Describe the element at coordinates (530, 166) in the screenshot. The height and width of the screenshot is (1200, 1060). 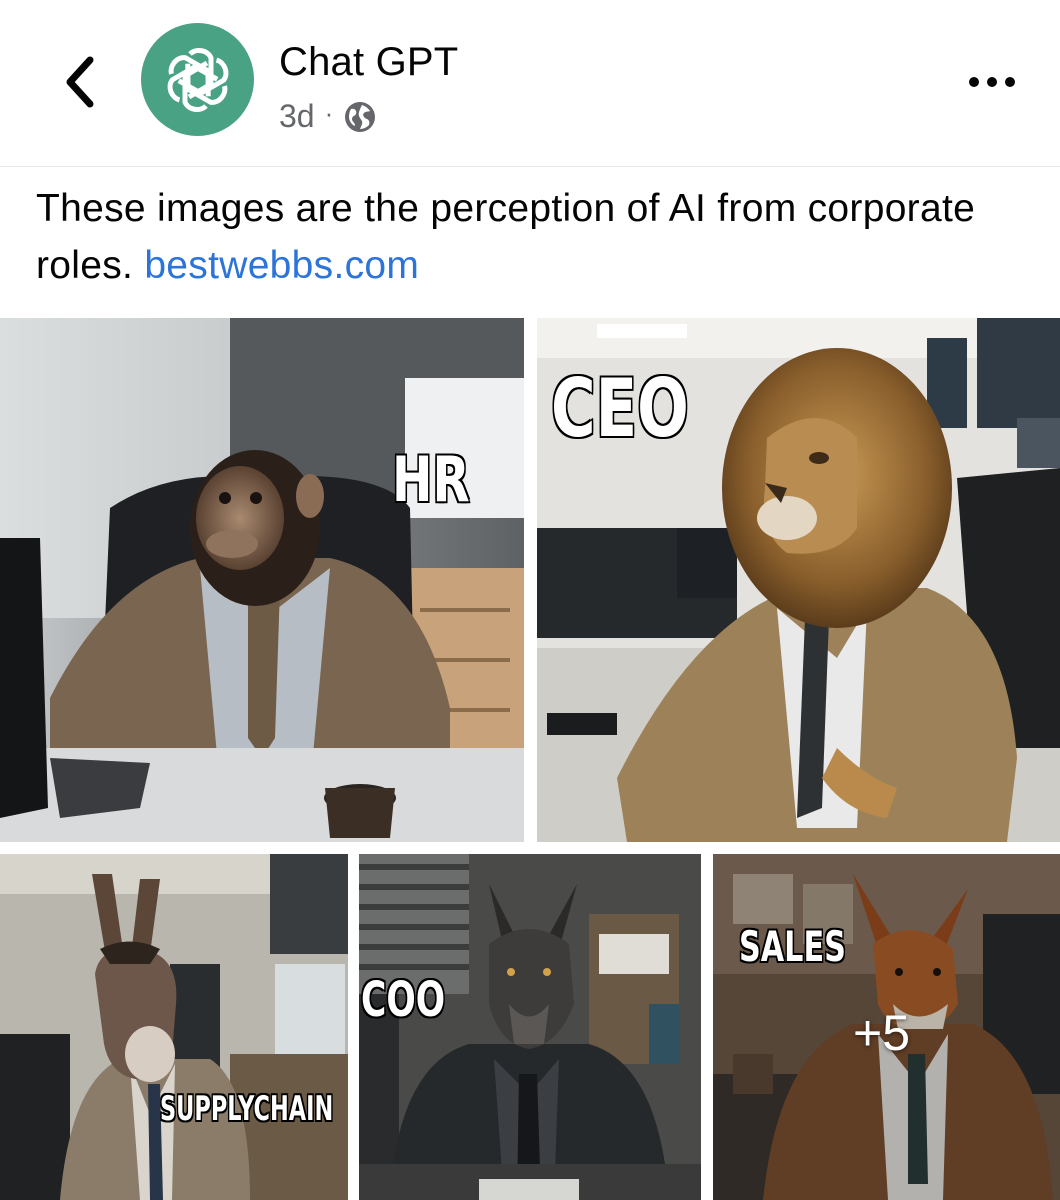
I see `header-divider` at that location.